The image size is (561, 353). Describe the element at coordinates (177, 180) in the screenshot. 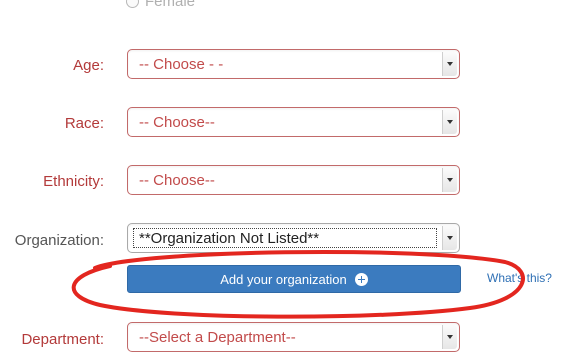

I see `ethnicity-select-value: -- Choose--` at that location.